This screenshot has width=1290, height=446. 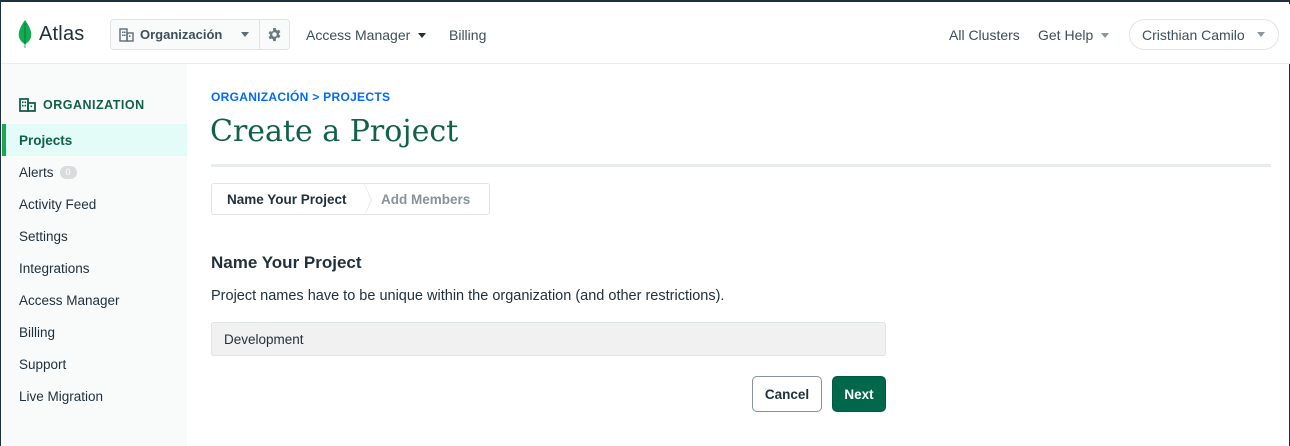 I want to click on organization-dropdown: Organización, so click(x=186, y=34).